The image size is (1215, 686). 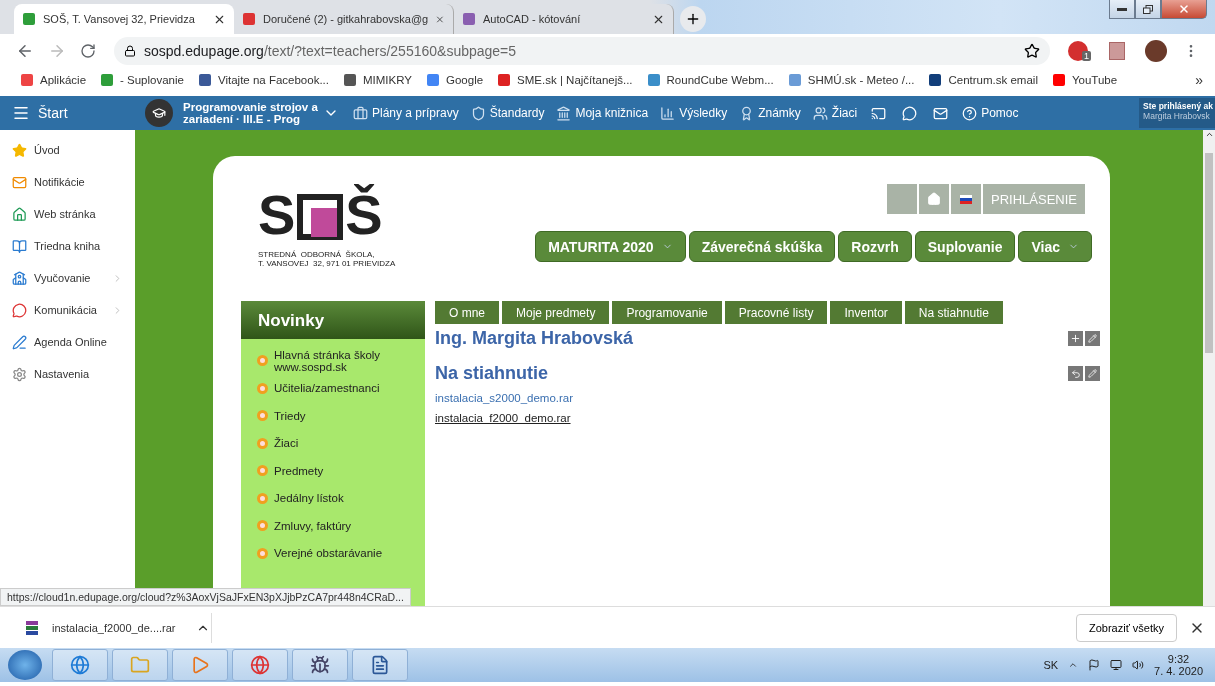 I want to click on minimize-icon, so click(x=1122, y=9).